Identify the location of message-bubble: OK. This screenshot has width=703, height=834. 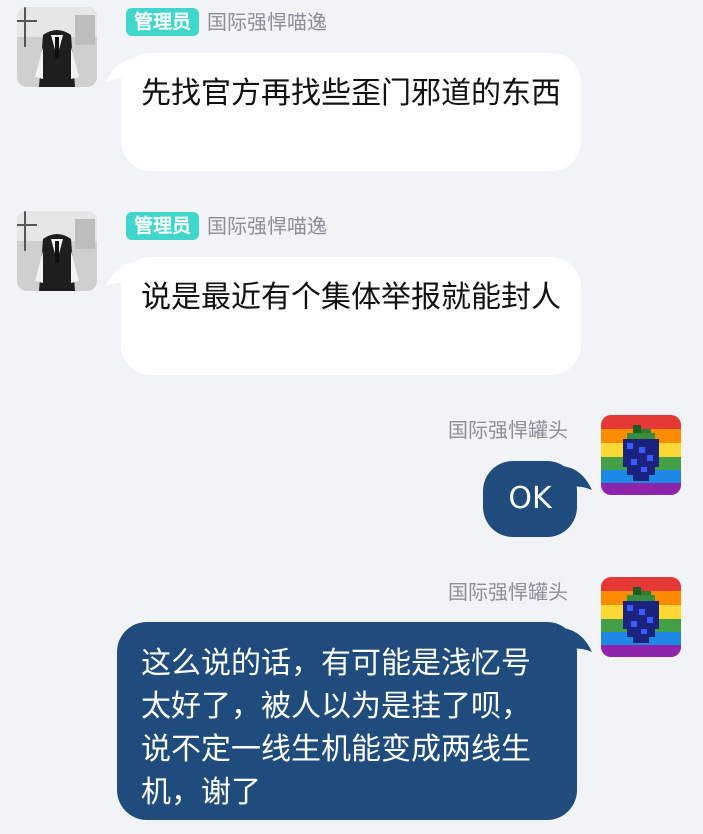
(530, 499).